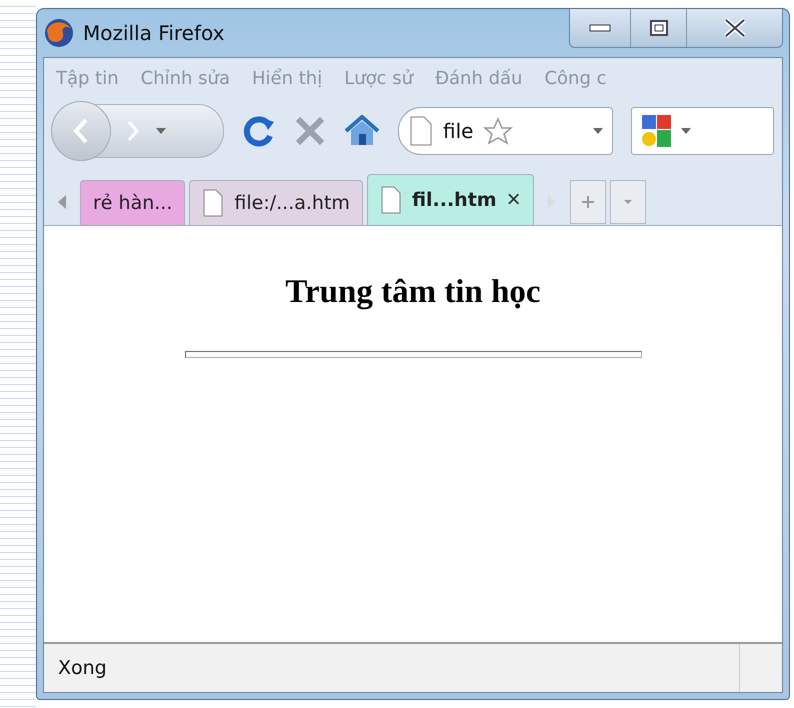  Describe the element at coordinates (87, 78) in the screenshot. I see `menu-item: Tập tin` at that location.